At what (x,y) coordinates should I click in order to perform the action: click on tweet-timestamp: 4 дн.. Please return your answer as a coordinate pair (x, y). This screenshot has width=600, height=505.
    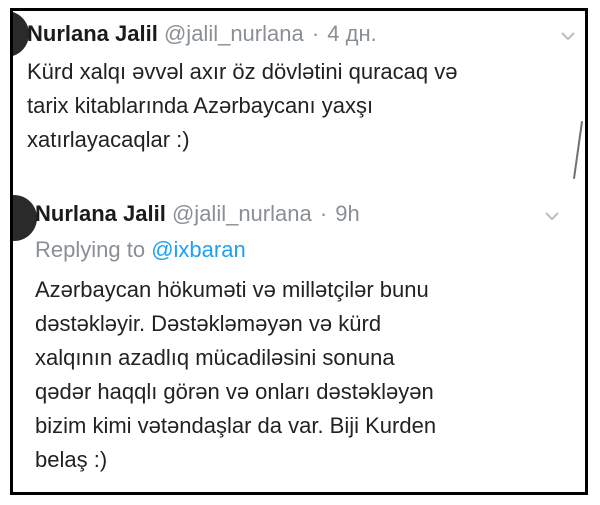
    Looking at the image, I should click on (351, 33).